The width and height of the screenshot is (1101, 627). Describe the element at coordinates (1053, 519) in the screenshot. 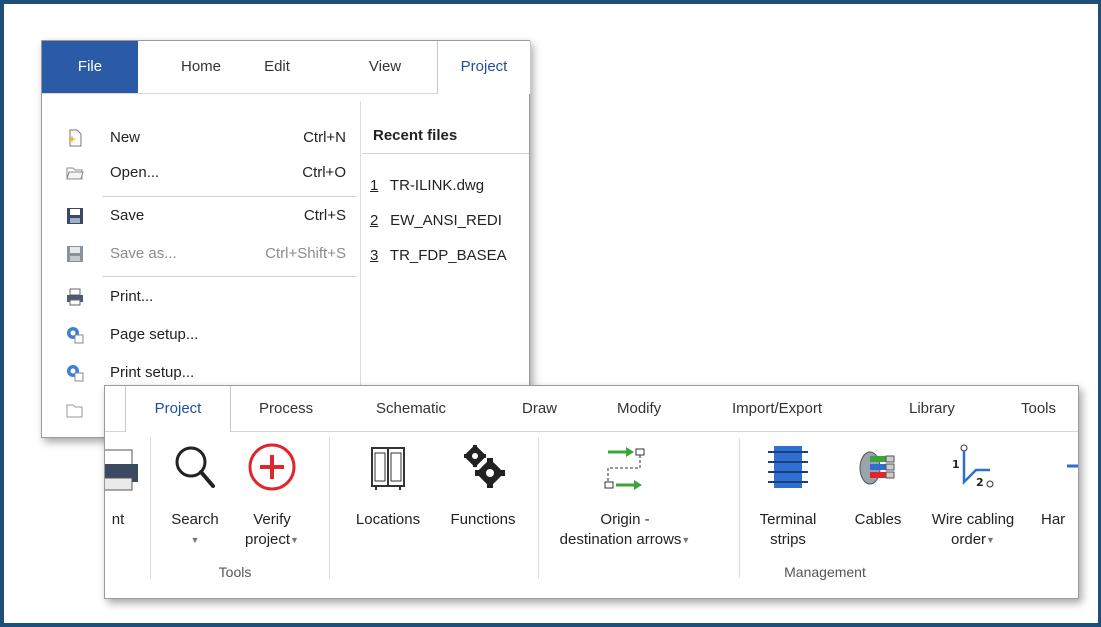

I see `harness-label: Har` at that location.